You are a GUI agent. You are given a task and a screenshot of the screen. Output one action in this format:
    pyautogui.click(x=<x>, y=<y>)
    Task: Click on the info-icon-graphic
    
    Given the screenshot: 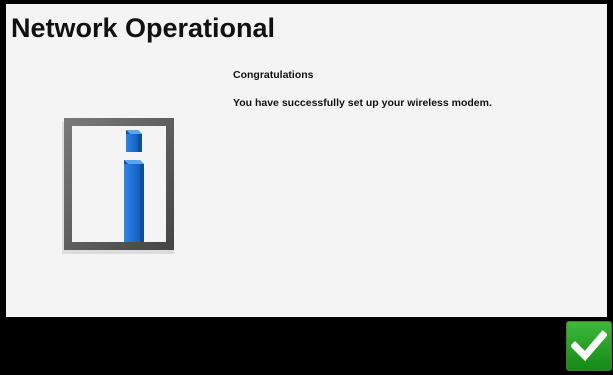 What is the action you would take?
    pyautogui.click(x=118, y=186)
    